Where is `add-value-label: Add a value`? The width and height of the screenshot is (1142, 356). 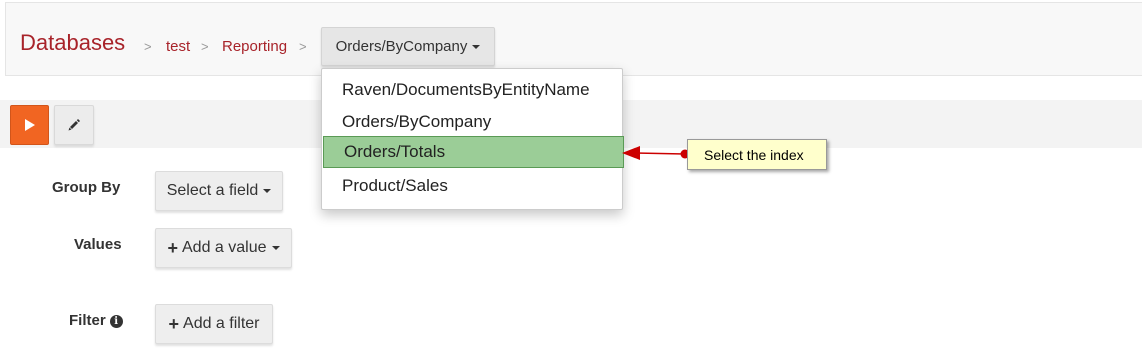 add-value-label: Add a value is located at coordinates (224, 247).